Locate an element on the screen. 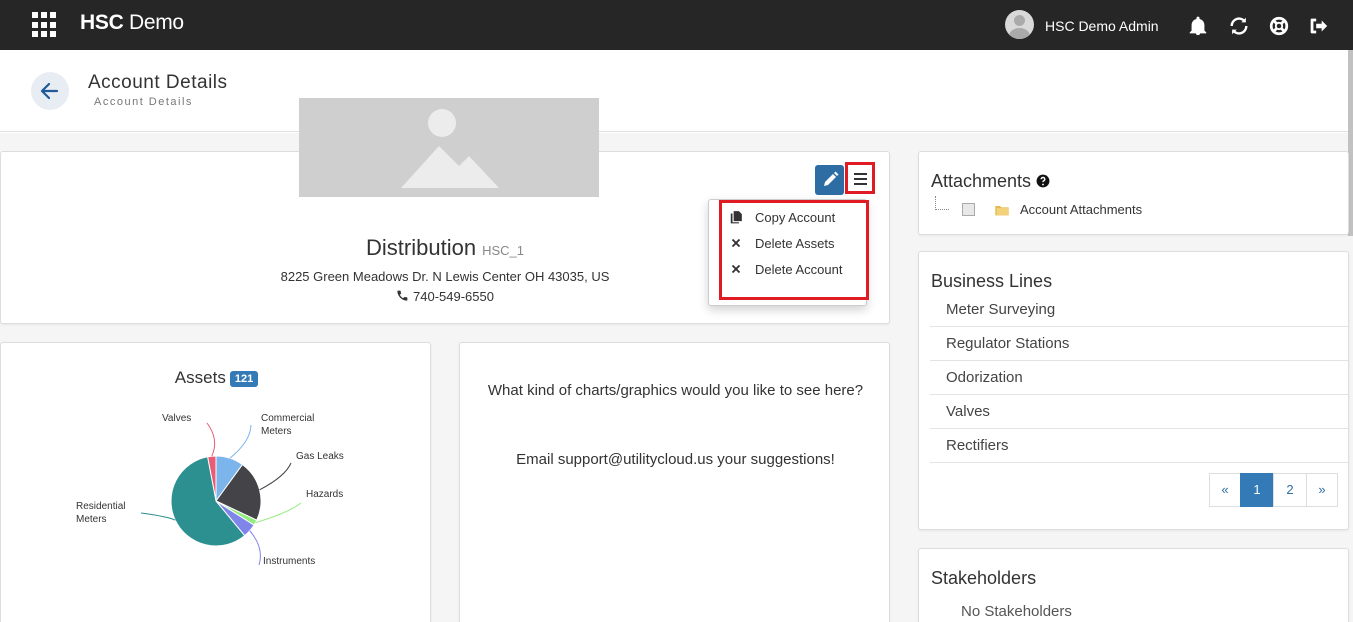 The height and width of the screenshot is (622, 1353). menu-item-delete-account: Delete Account is located at coordinates (788, 270).